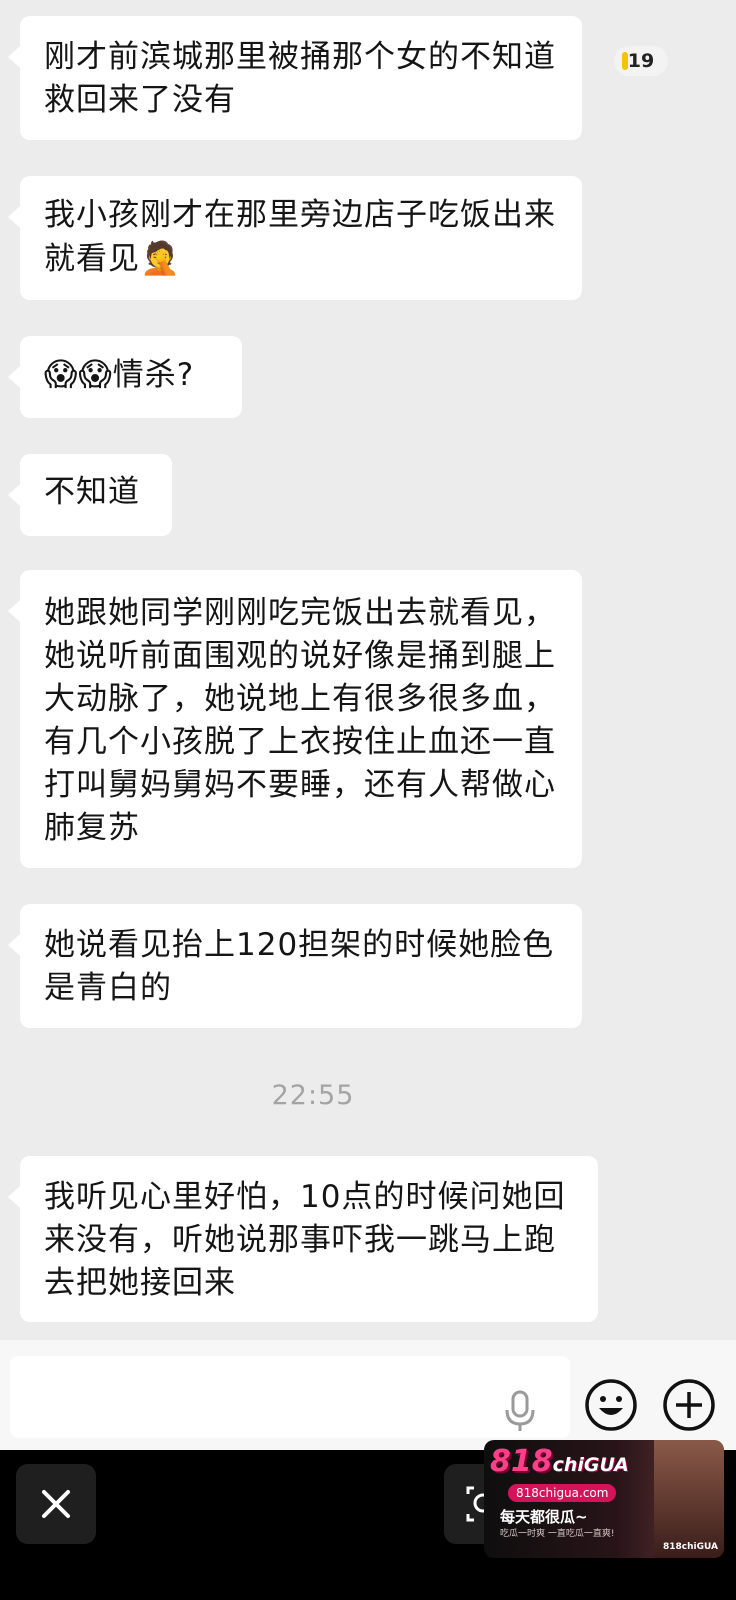 The image size is (736, 1600). What do you see at coordinates (559, 1461) in the screenshot?
I see `ad-logo: 818chiGUA` at bounding box center [559, 1461].